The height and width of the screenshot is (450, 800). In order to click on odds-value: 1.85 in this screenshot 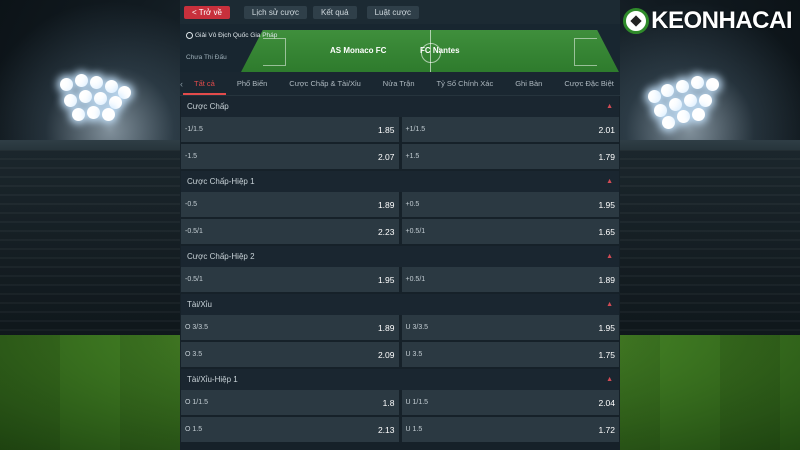, I will do `click(386, 129)`.